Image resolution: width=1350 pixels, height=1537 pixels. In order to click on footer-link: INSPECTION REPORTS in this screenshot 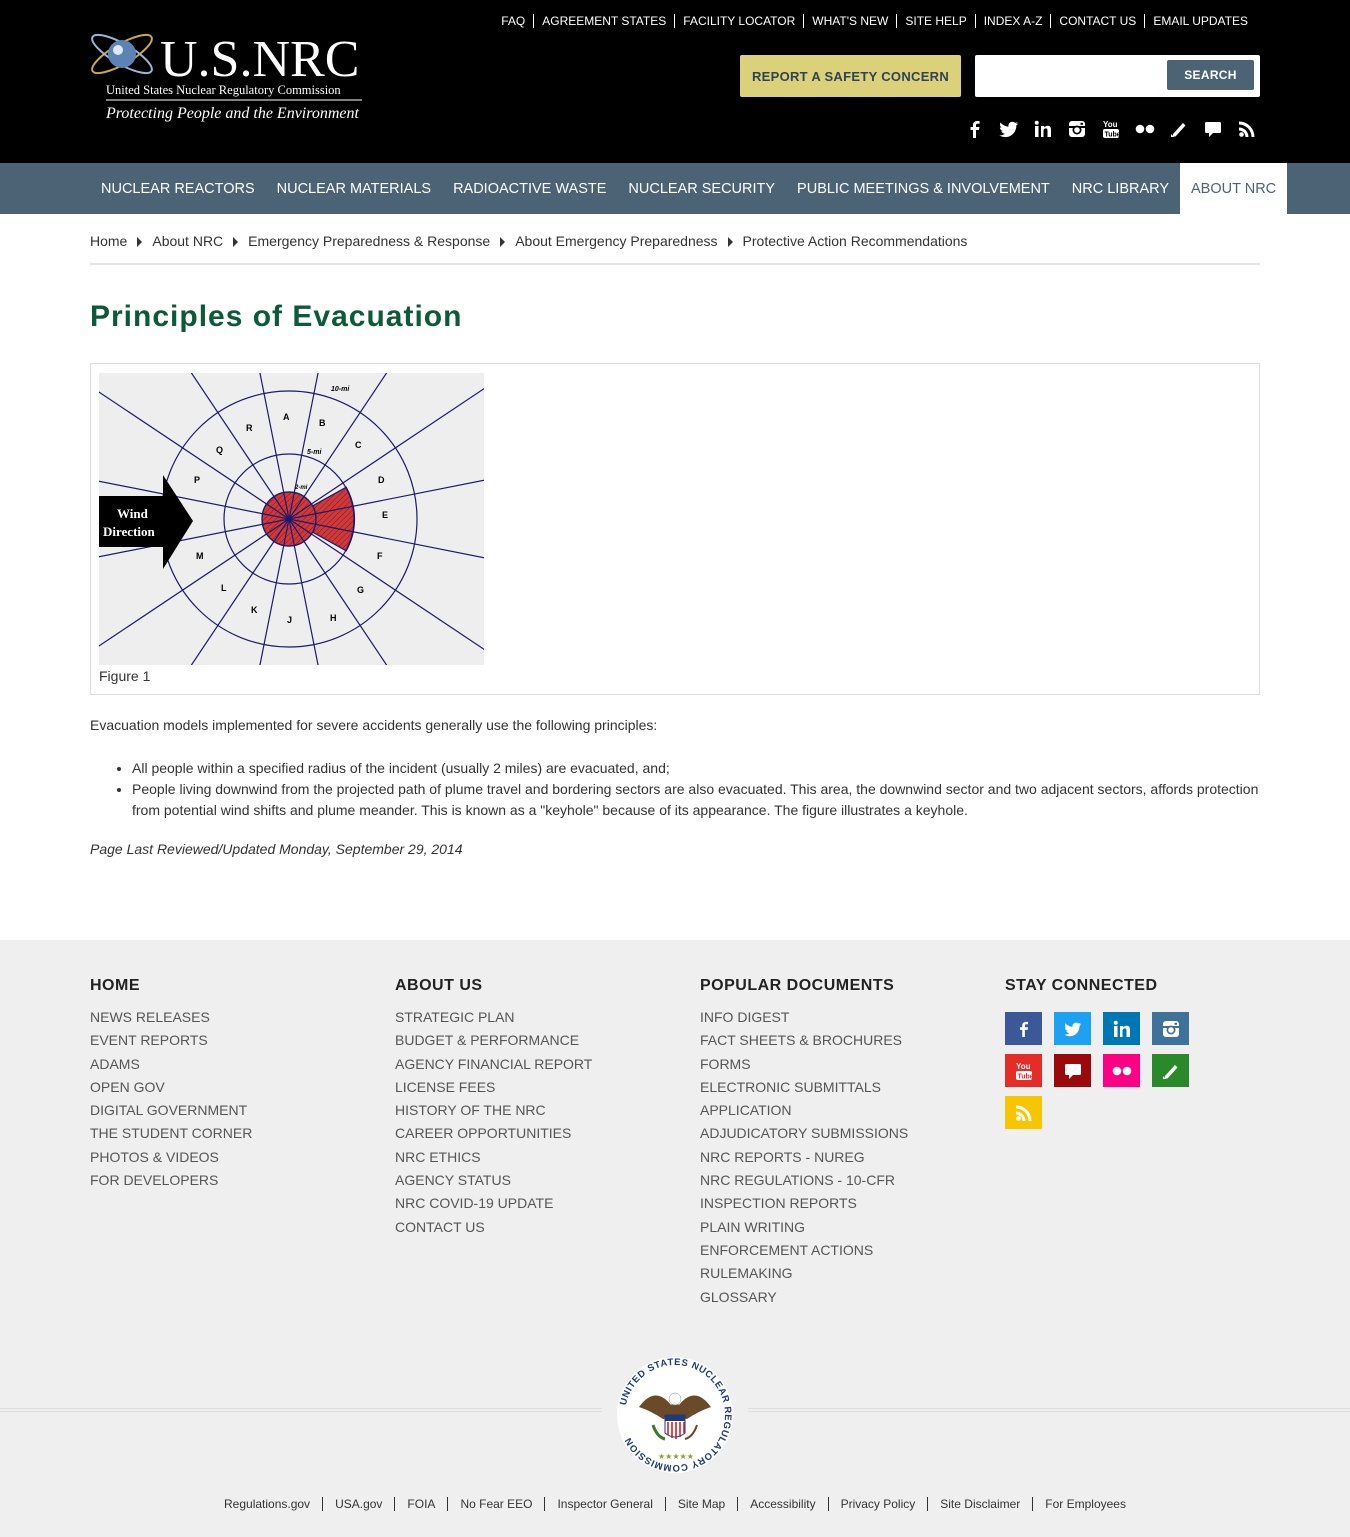, I will do `click(804, 1203)`.